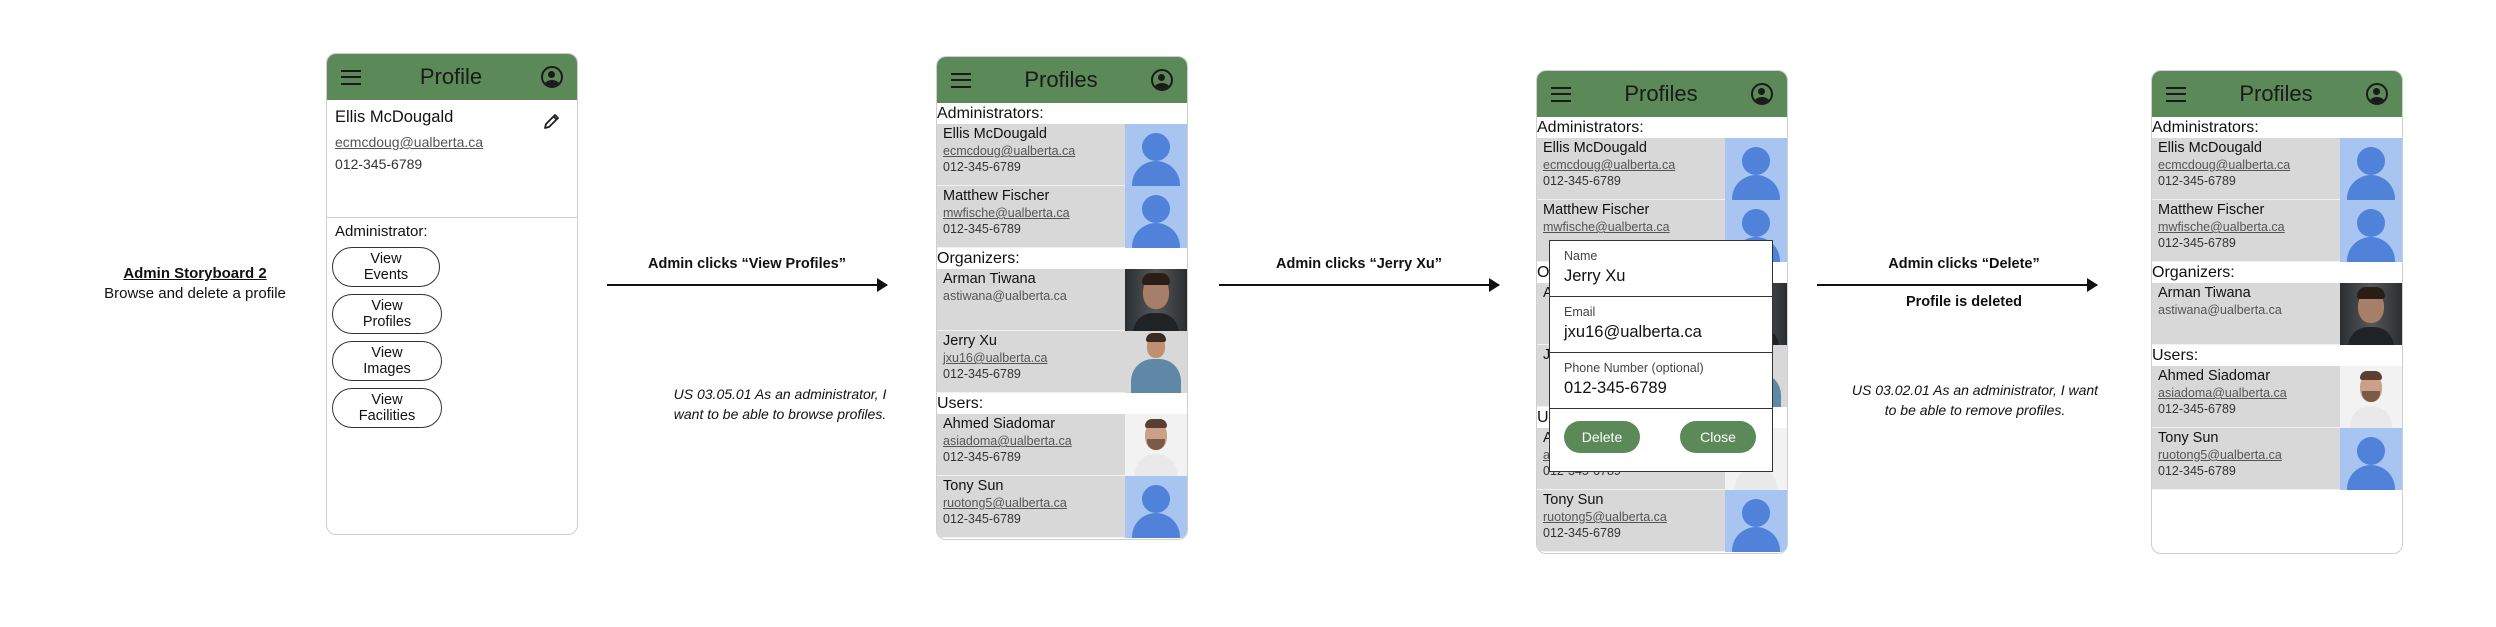 The height and width of the screenshot is (627, 2496). What do you see at coordinates (1964, 302) in the screenshot?
I see `arrow-3-sublabel: Profile is deleted` at bounding box center [1964, 302].